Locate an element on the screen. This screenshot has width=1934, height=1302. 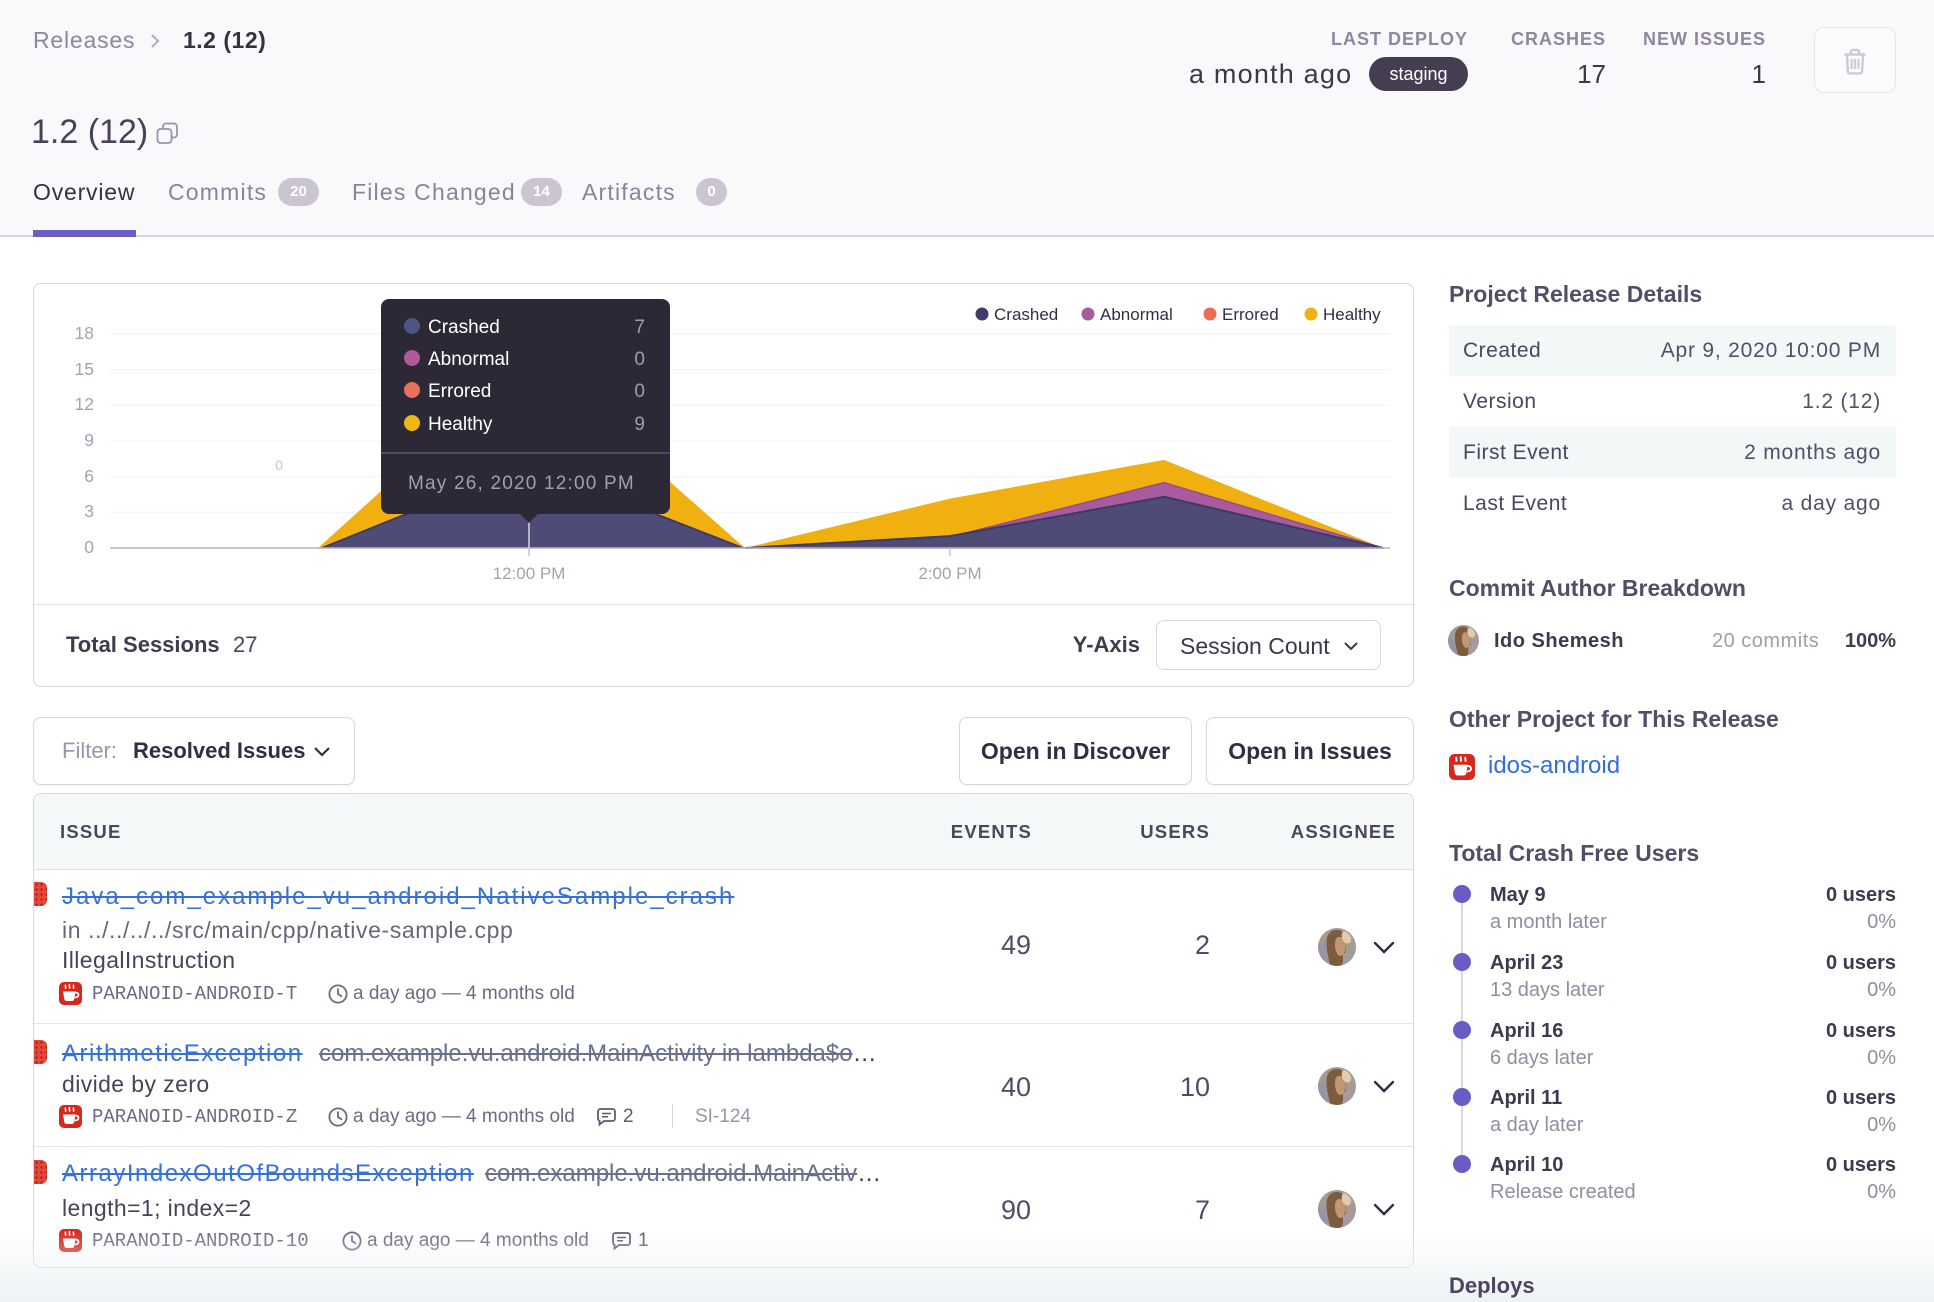
svg-text: Crashed is located at coordinates (464, 327).